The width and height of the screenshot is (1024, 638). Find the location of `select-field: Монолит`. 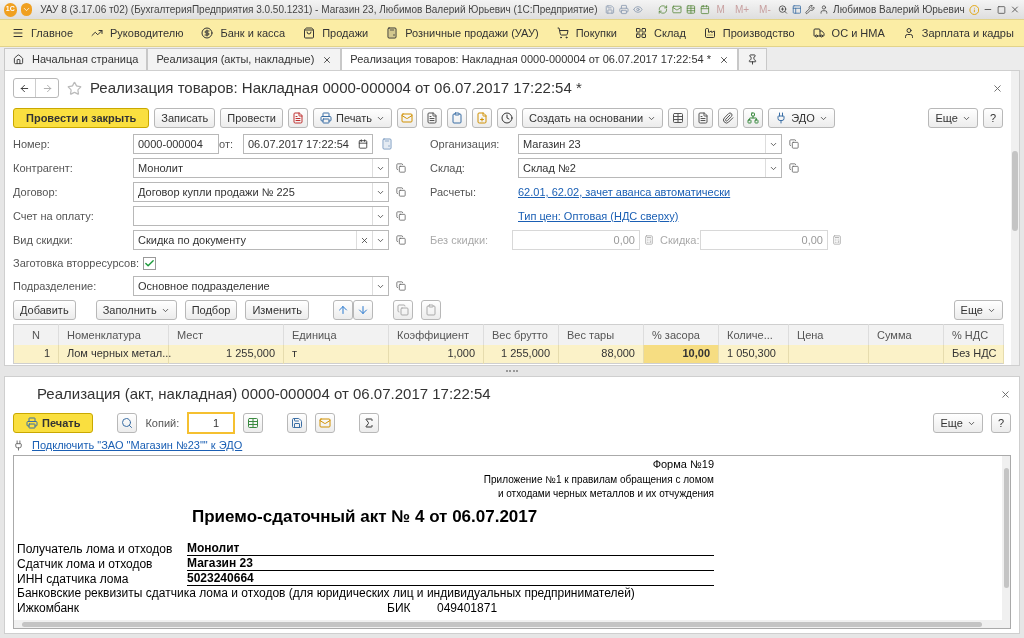

select-field: Монолит is located at coordinates (261, 168).